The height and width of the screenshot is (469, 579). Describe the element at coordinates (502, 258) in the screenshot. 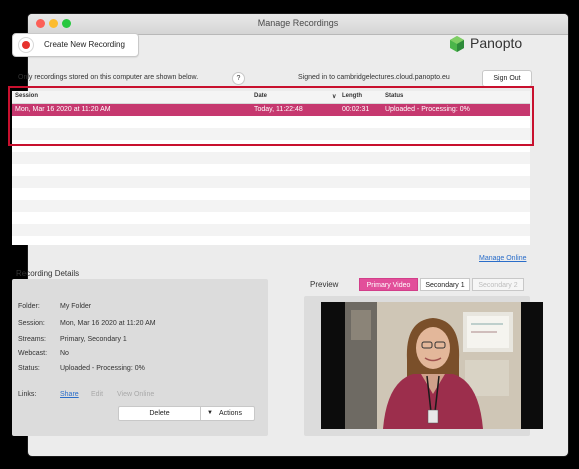

I see `manage-online-link: Manage Online` at that location.